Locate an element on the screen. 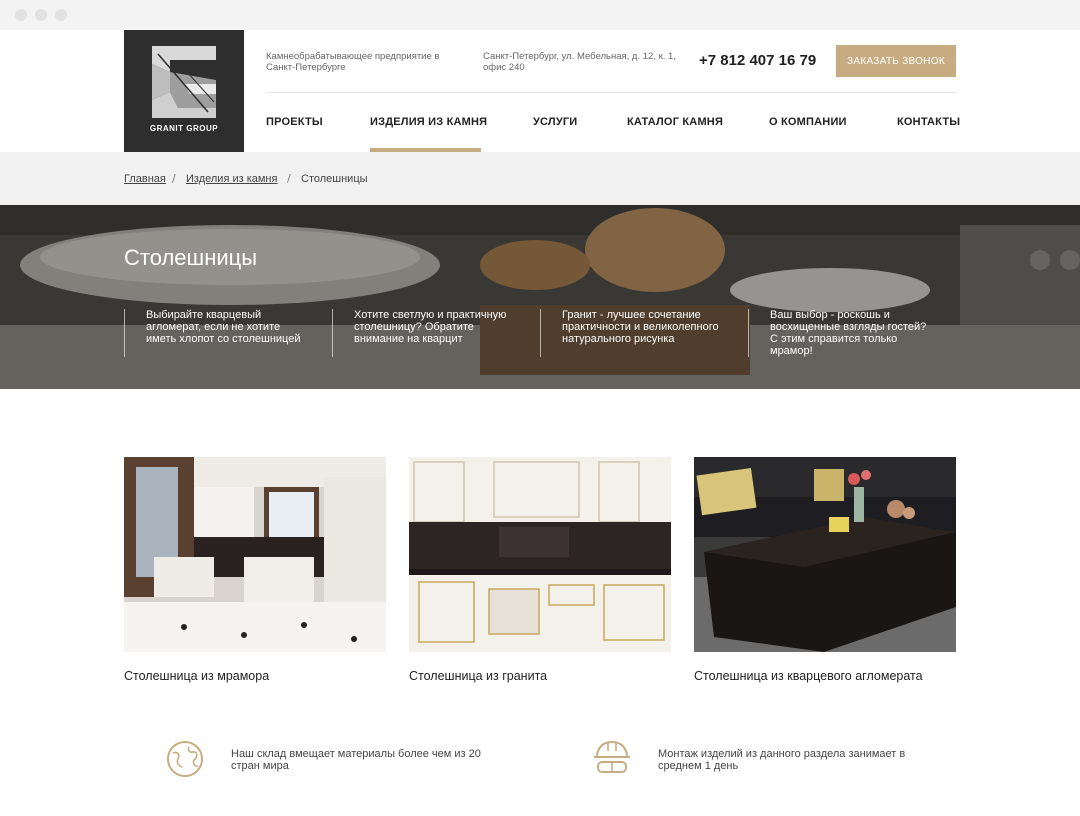 This screenshot has width=1080, height=816. page-title: Столешницы is located at coordinates (191, 257).